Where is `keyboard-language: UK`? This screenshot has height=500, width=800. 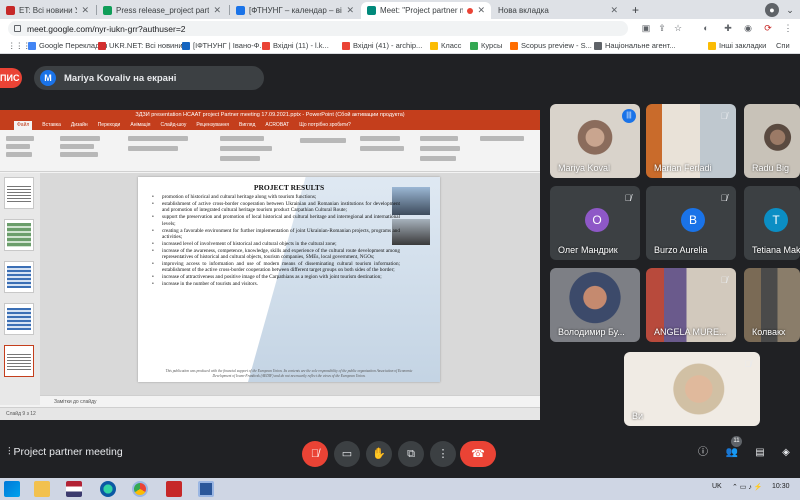 keyboard-language: UK is located at coordinates (717, 486).